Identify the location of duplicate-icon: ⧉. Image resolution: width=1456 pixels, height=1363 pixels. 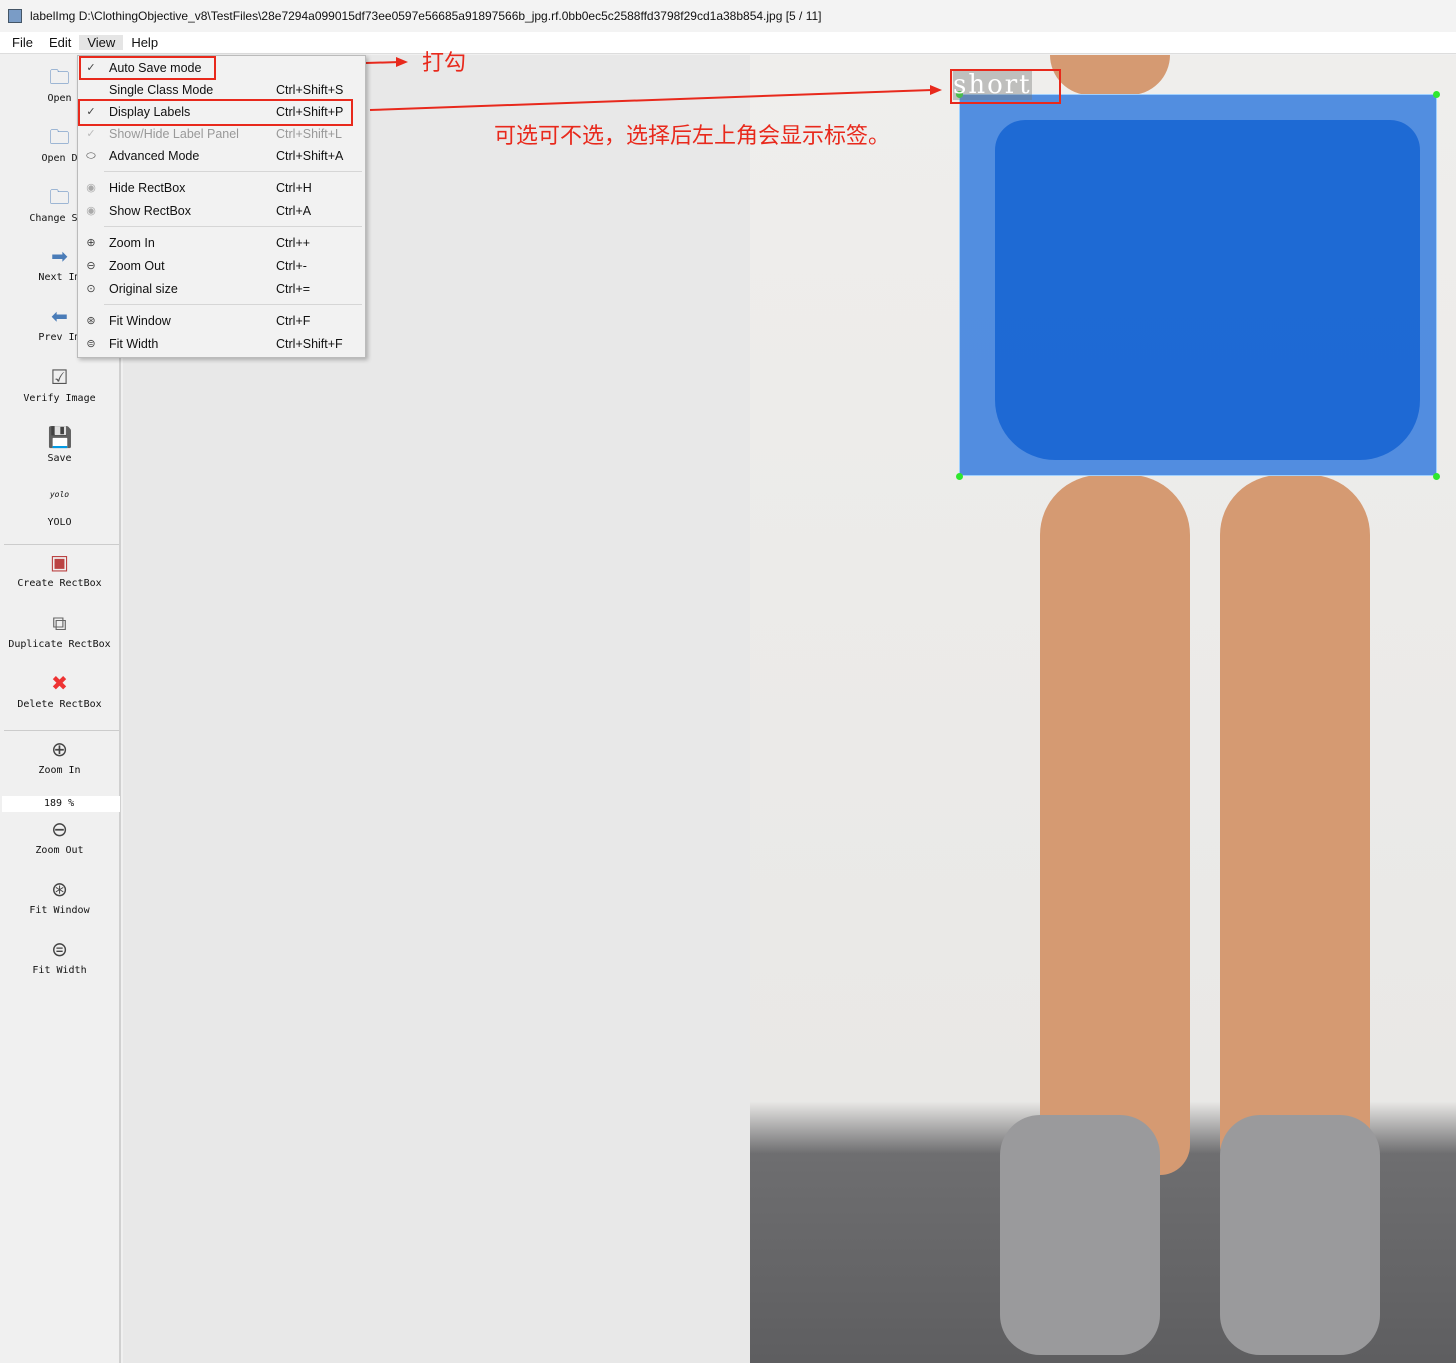
(59, 623).